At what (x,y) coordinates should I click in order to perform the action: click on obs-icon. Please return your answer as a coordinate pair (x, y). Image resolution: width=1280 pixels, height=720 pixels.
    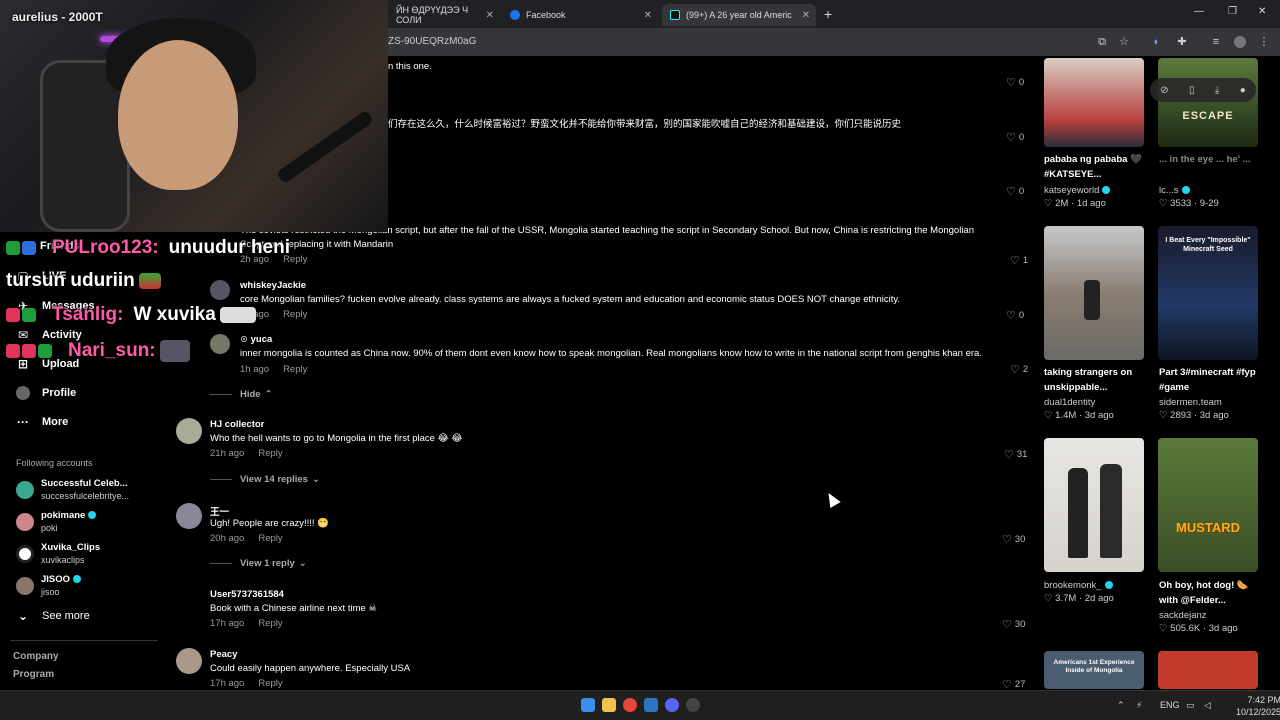
    Looking at the image, I should click on (693, 705).